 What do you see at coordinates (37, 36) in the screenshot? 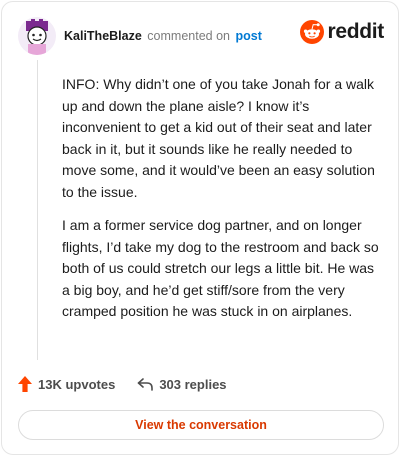
I see `user-avatar` at bounding box center [37, 36].